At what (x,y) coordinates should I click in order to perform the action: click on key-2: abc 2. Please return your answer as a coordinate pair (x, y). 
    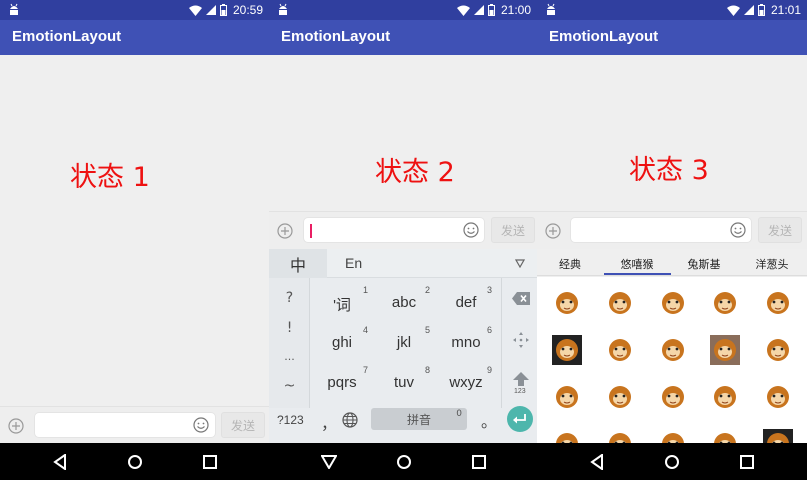
    Looking at the image, I should click on (404, 302).